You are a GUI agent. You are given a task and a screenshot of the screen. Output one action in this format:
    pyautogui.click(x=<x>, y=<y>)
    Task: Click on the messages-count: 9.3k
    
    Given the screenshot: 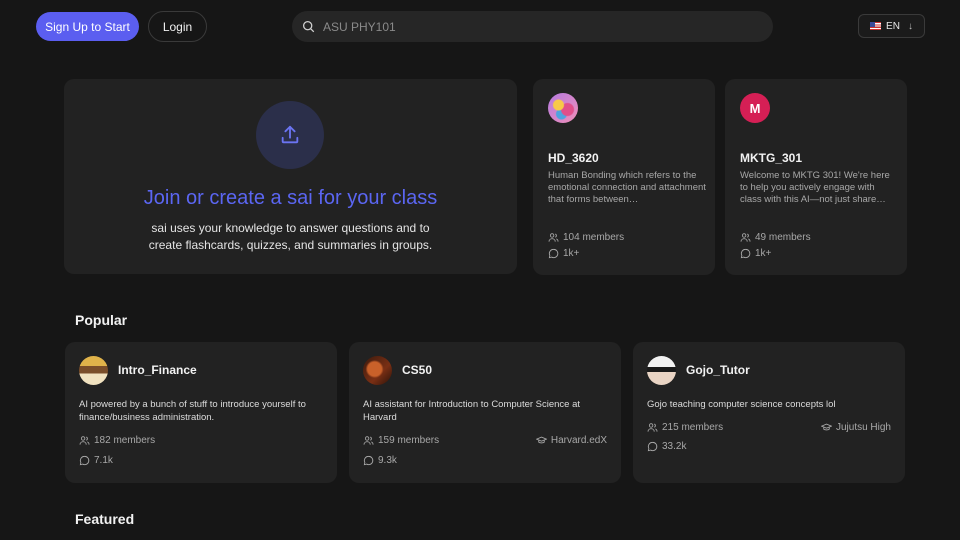 What is the action you would take?
    pyautogui.click(x=380, y=460)
    